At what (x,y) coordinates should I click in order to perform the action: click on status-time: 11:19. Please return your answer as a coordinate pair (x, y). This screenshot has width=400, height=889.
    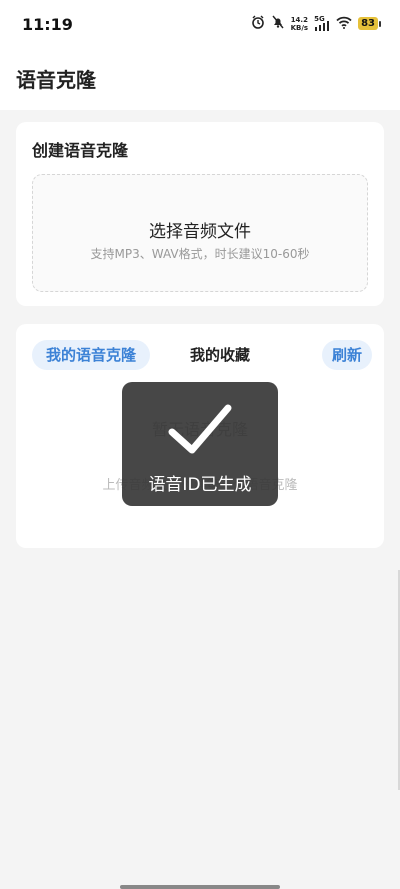
    Looking at the image, I should click on (47, 24).